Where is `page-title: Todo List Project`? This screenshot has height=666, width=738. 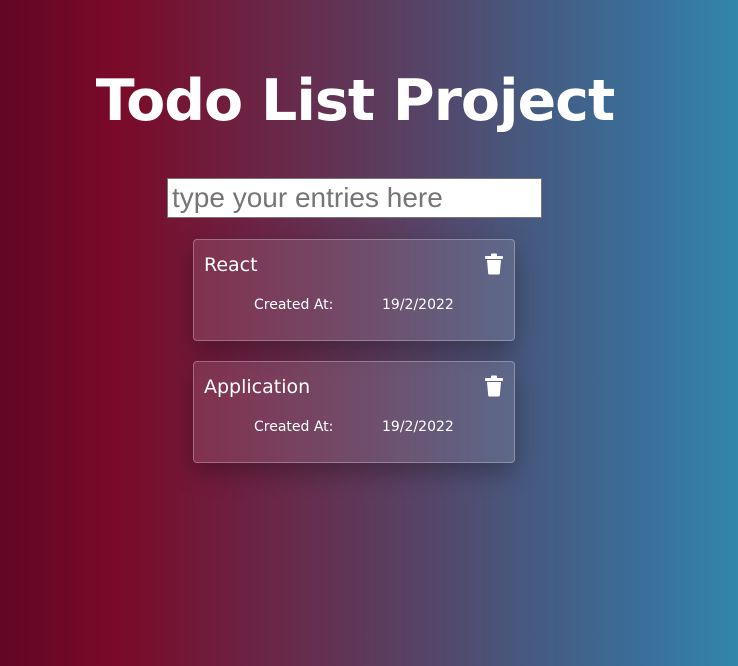
page-title: Todo List Project is located at coordinates (355, 101).